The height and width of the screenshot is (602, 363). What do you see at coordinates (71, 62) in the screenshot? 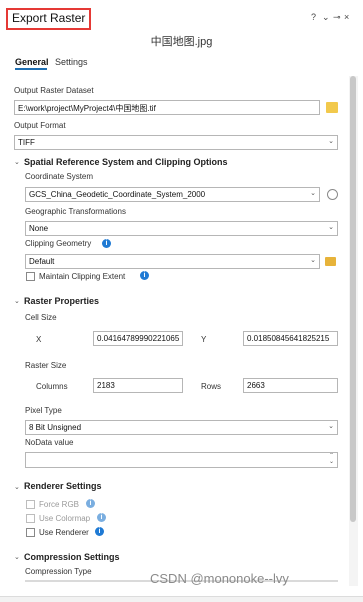
I see `tab-settings: Settings` at bounding box center [71, 62].